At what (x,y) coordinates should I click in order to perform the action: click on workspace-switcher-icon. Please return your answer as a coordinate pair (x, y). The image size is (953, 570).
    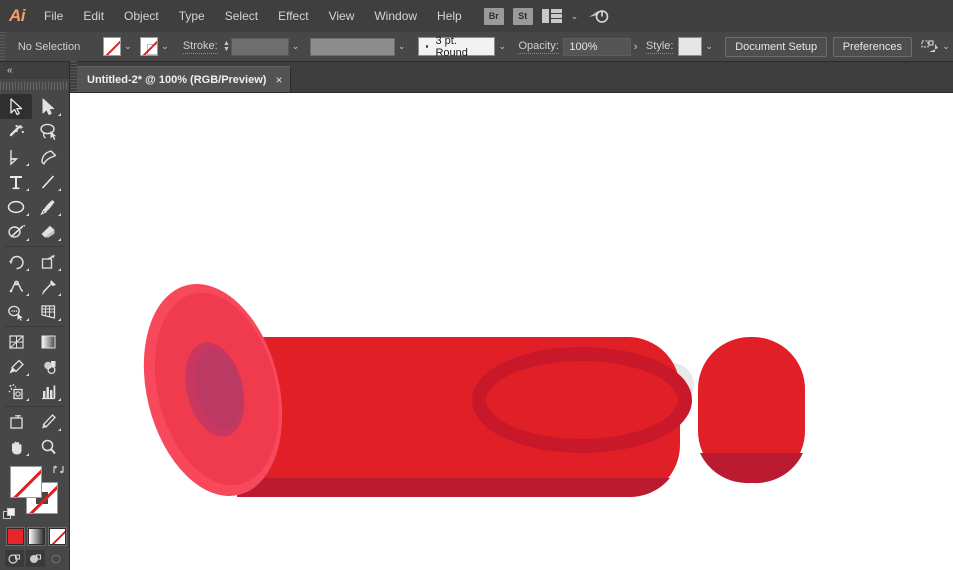
    Looking at the image, I should click on (598, 16).